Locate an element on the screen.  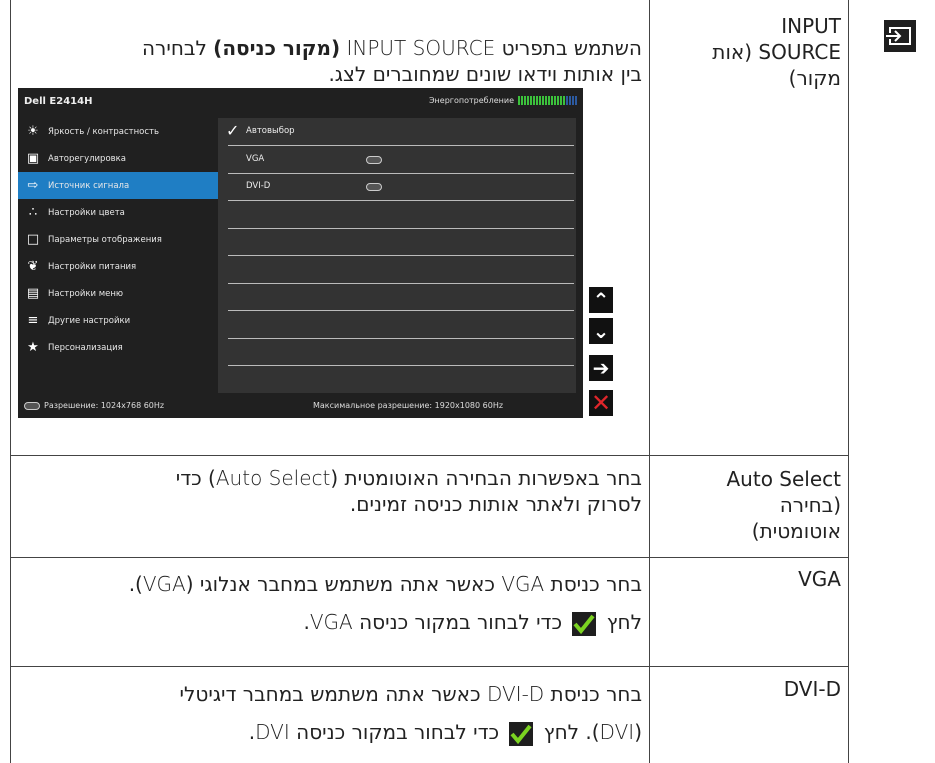
osd-options-panel: ✓ Автовыбор VGA DVI-D is located at coordinates (397, 255).